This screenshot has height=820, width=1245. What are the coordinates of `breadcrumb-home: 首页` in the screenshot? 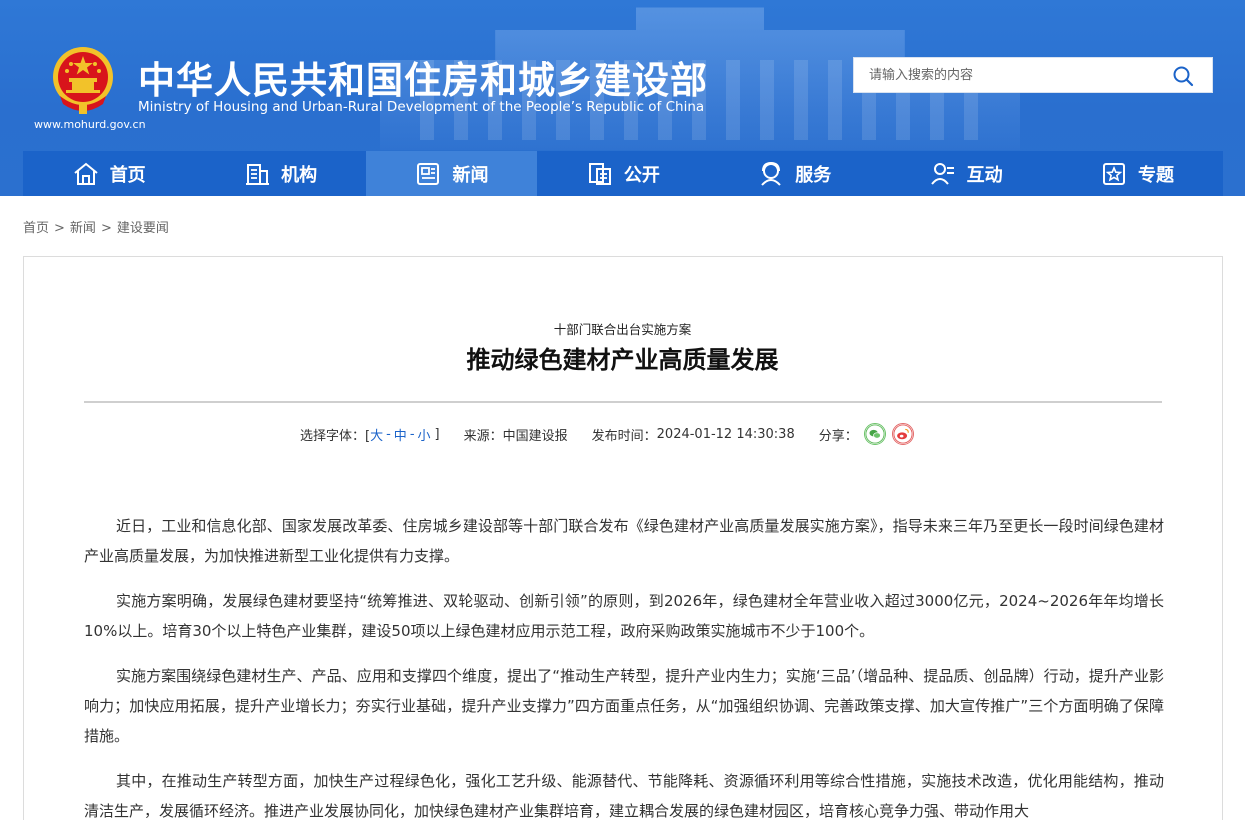 It's located at (36, 228).